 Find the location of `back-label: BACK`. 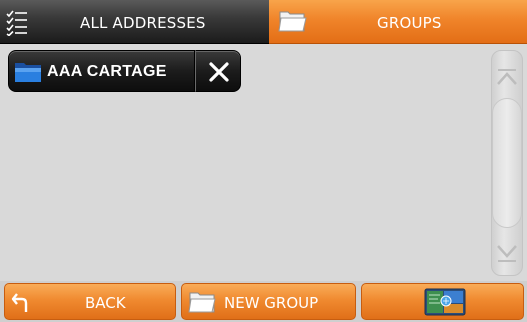

back-label: BACK is located at coordinates (105, 303).